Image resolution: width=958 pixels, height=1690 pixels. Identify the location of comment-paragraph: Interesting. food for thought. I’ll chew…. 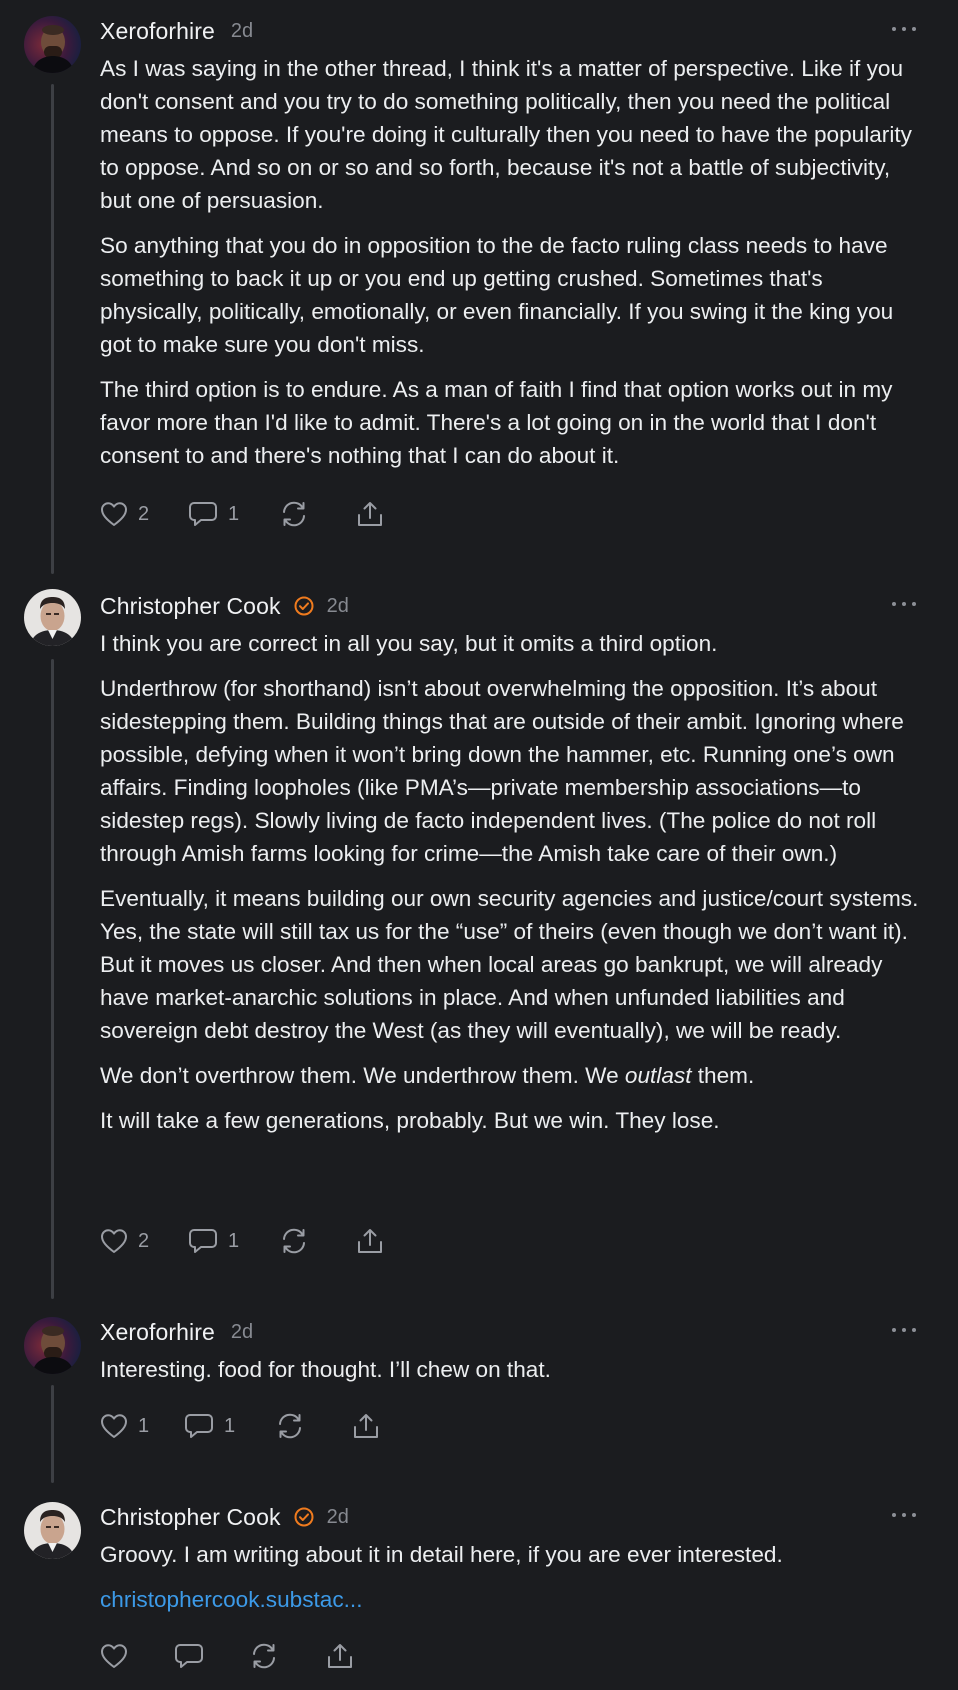
(325, 1369).